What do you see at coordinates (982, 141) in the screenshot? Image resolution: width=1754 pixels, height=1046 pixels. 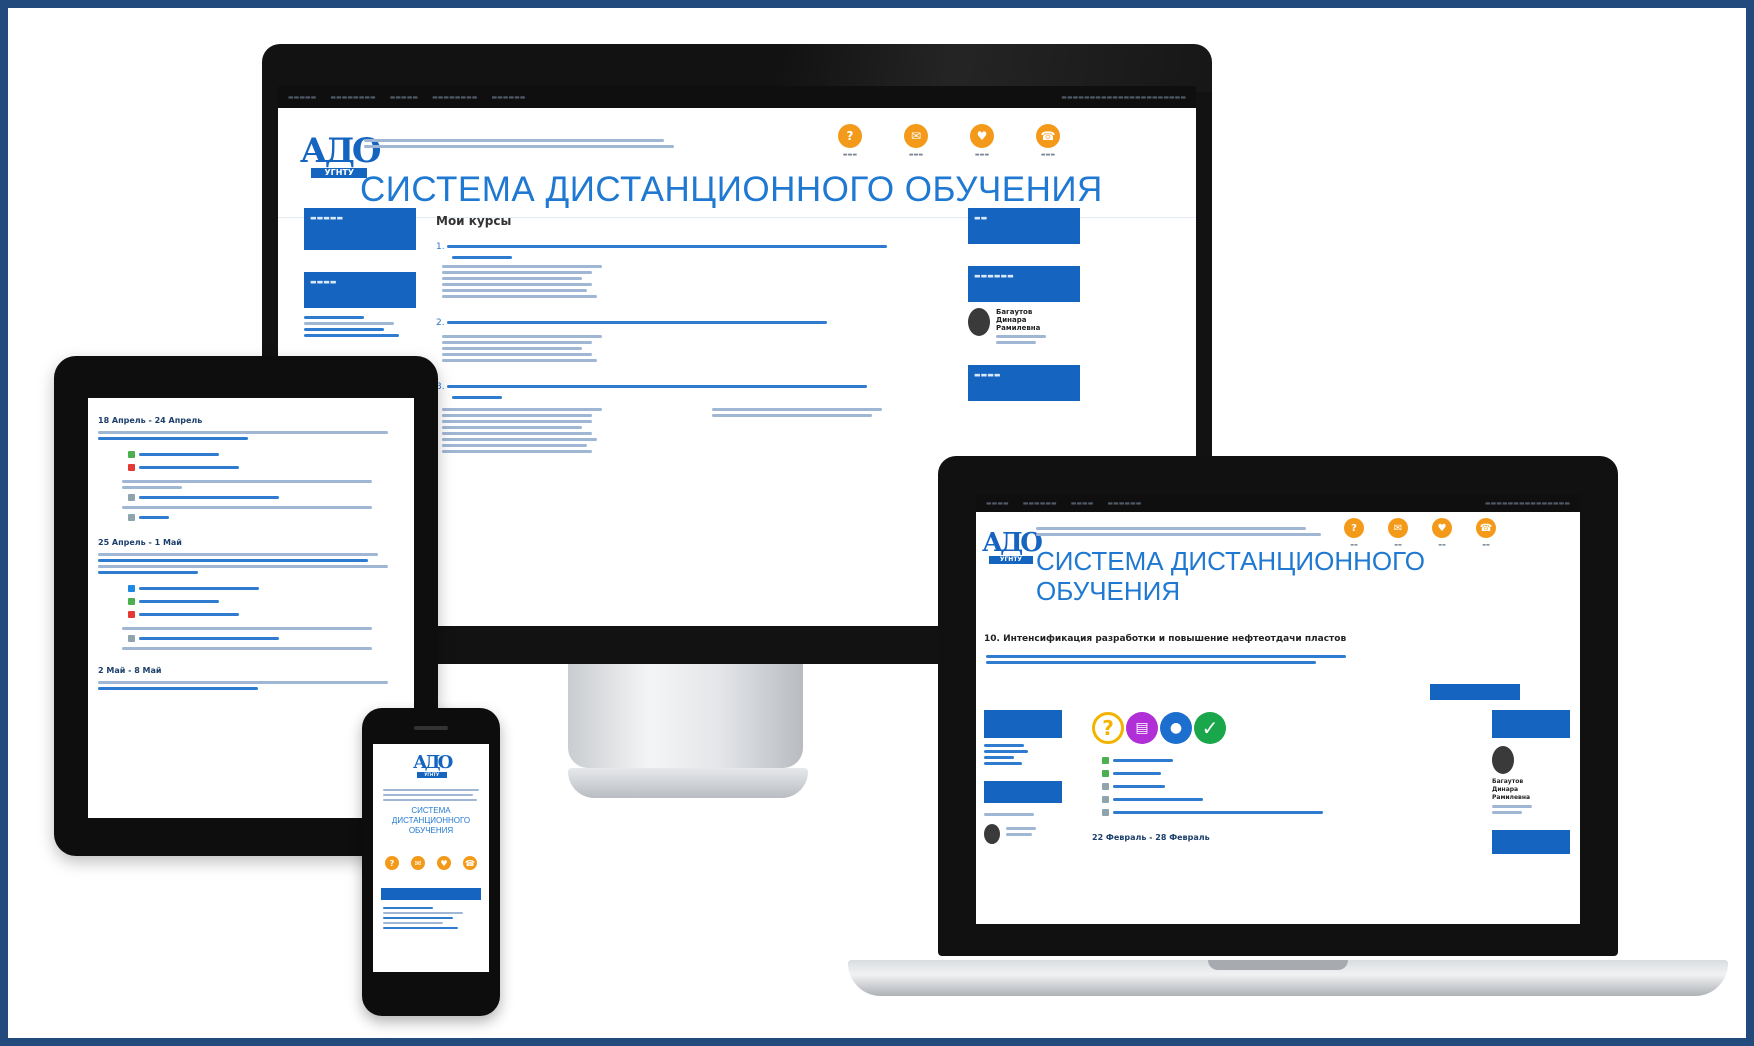 I see `like-icon: ♥ ▬▬▬` at bounding box center [982, 141].